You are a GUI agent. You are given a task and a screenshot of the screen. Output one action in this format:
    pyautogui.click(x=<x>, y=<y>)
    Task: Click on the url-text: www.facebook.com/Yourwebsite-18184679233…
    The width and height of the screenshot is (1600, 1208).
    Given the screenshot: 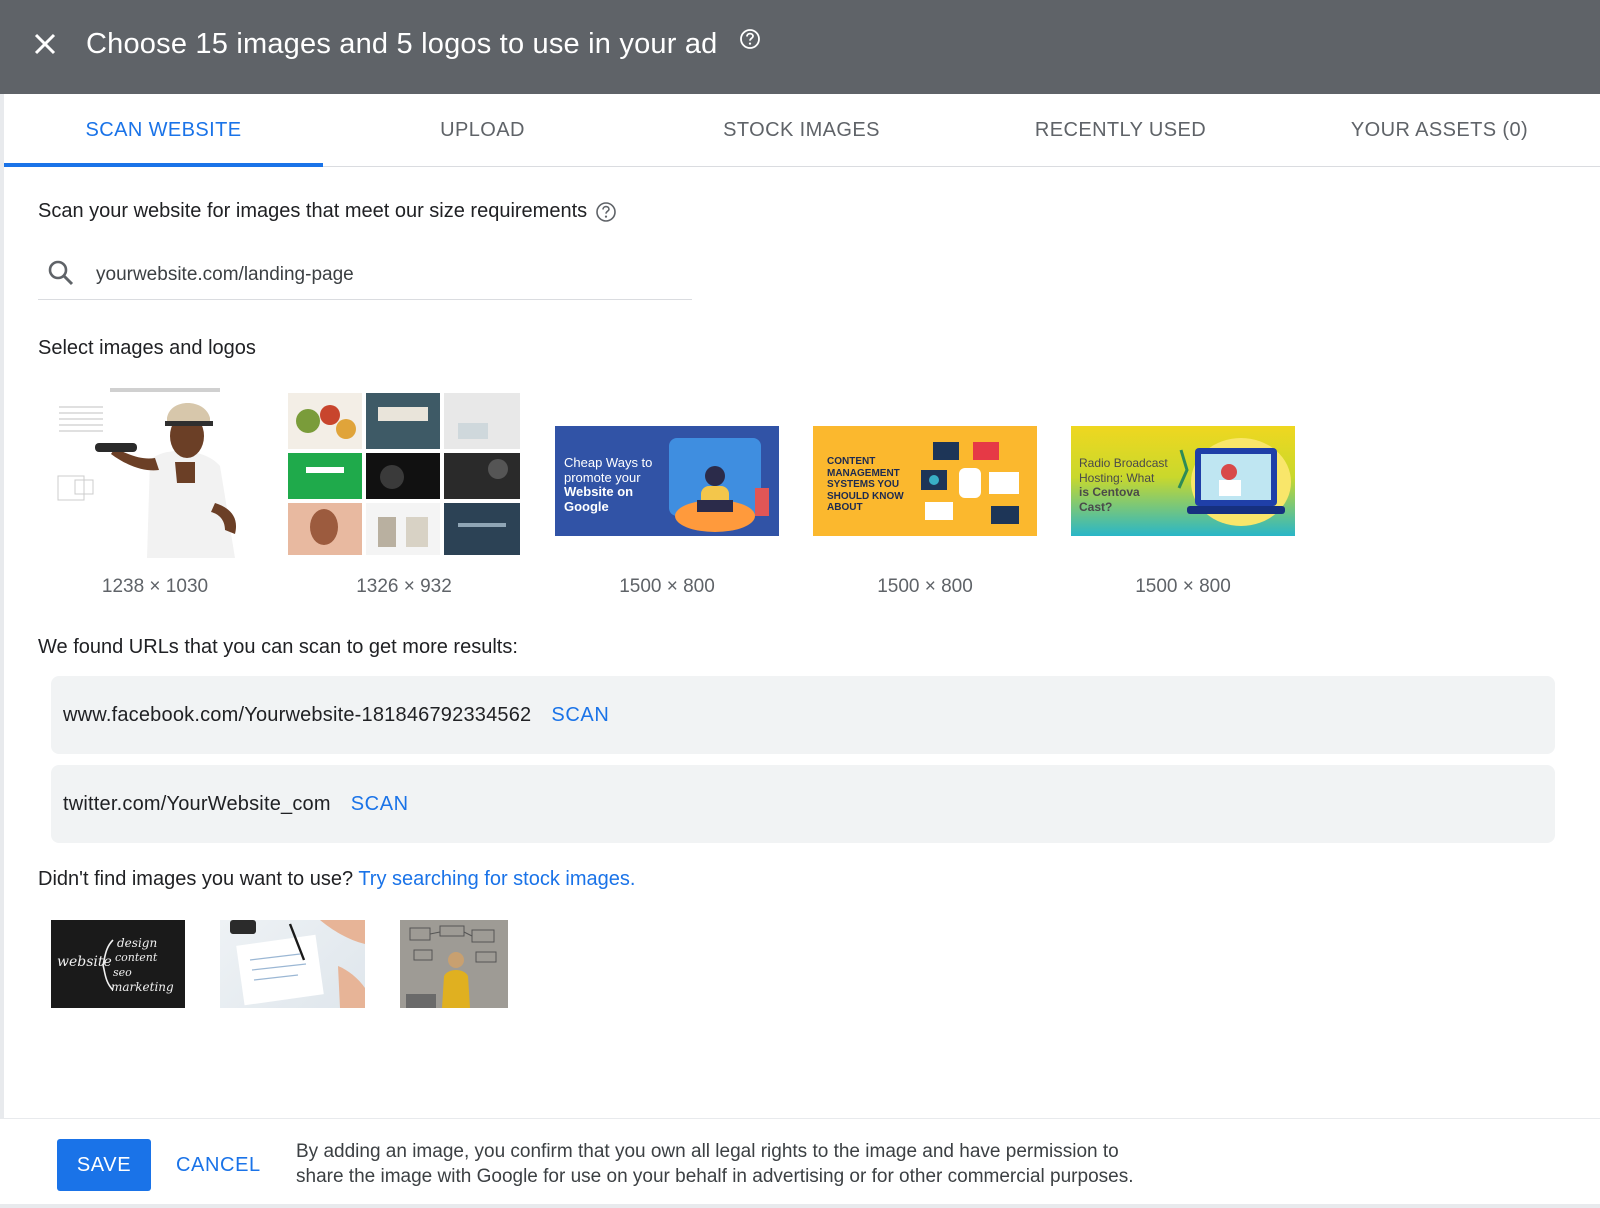 What is the action you would take?
    pyautogui.click(x=297, y=714)
    